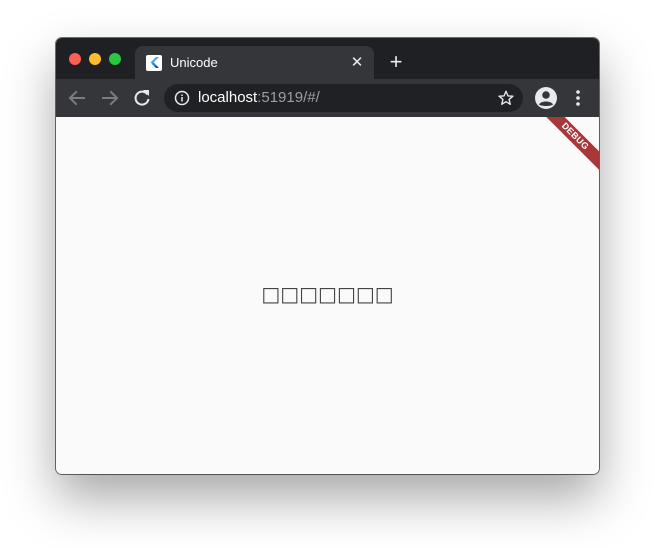 The image size is (655, 548). Describe the element at coordinates (578, 98) in the screenshot. I see `kebab-menu-icon` at that location.